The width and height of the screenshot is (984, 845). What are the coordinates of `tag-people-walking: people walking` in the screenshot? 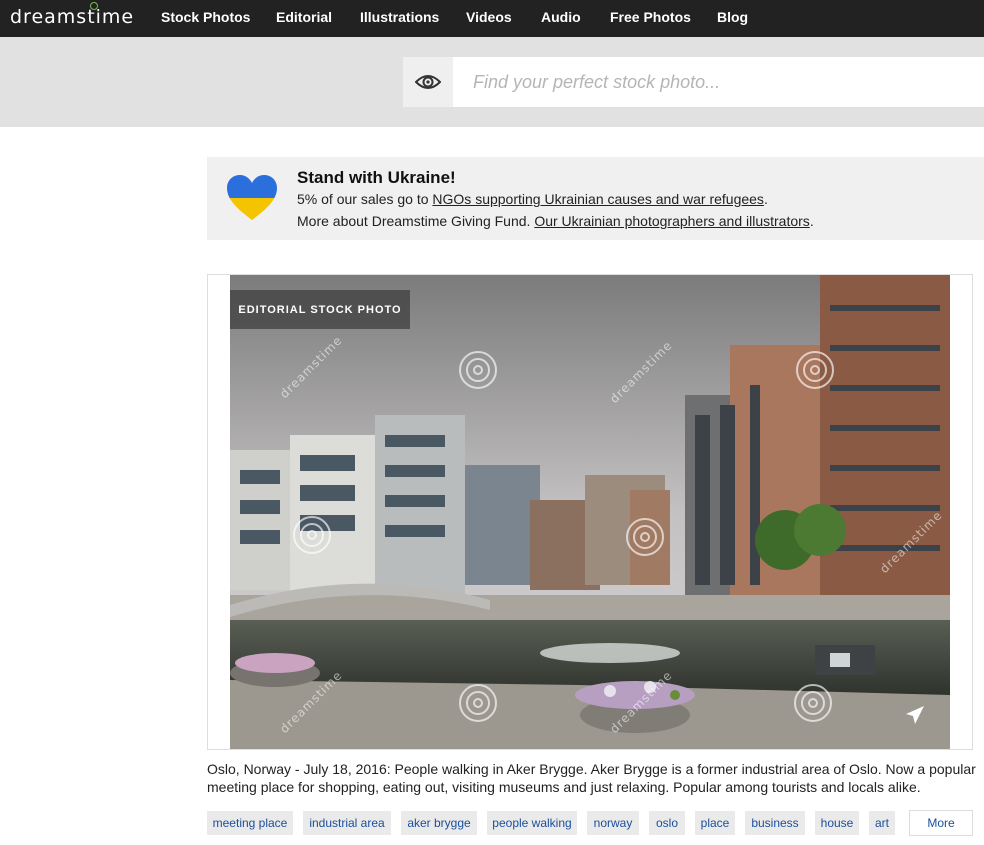 It's located at (532, 823).